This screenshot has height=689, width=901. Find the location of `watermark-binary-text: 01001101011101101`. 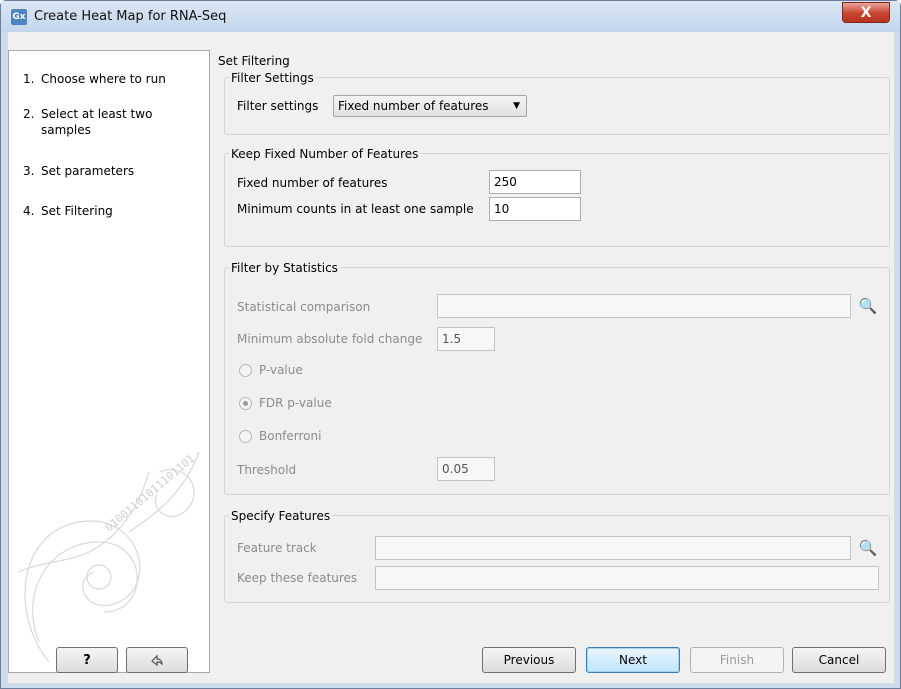

watermark-binary-text: 01001101011101101 is located at coordinates (150, 493).